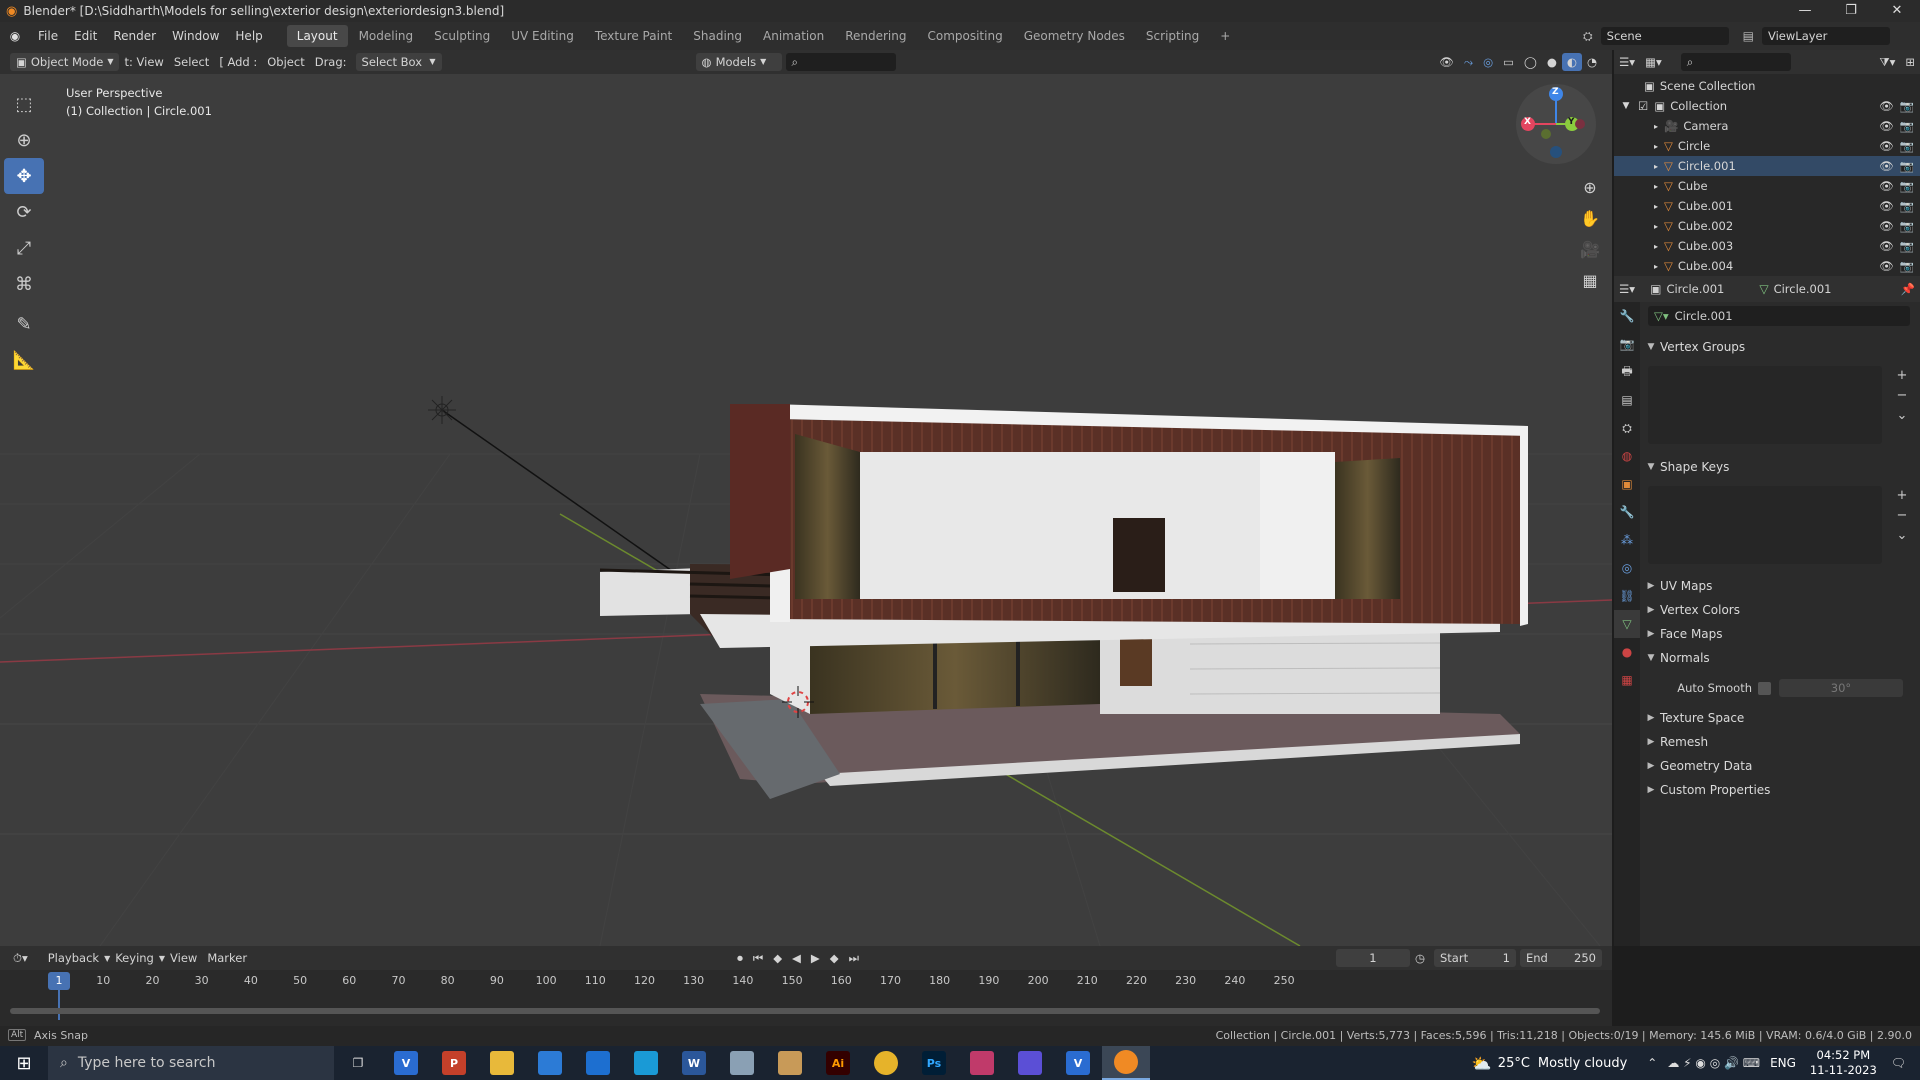 The image size is (1920, 1080). I want to click on app-icon, so click(1030, 1063).